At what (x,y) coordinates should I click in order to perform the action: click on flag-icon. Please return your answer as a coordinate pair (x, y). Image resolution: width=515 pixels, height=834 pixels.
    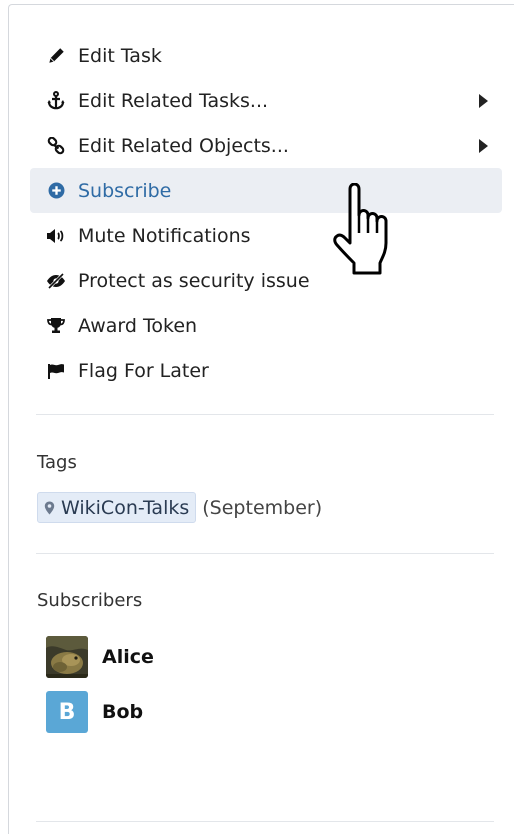
    Looking at the image, I should click on (56, 371).